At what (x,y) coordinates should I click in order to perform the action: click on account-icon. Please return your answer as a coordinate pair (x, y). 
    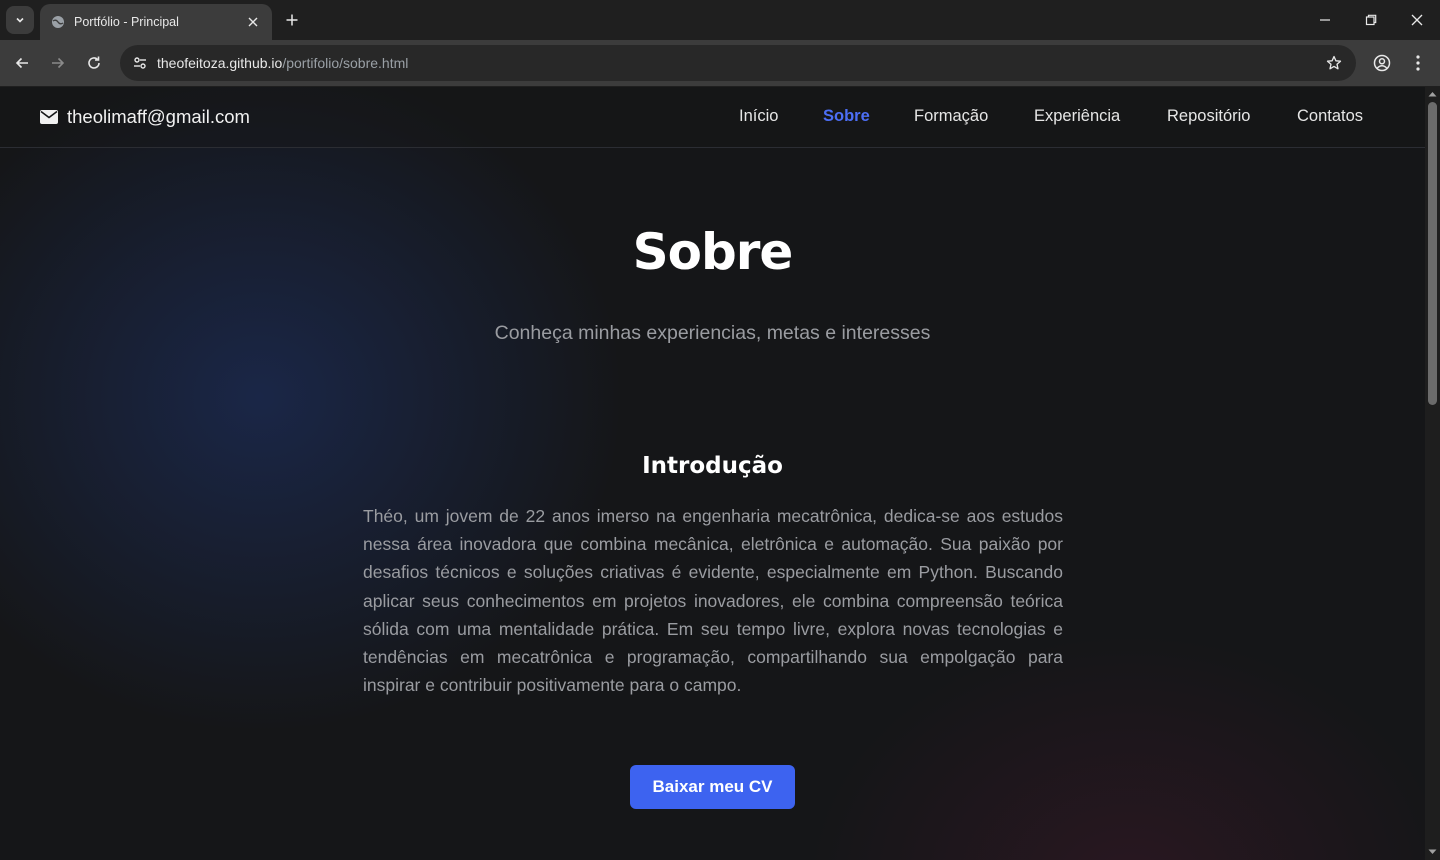
    Looking at the image, I should click on (1382, 63).